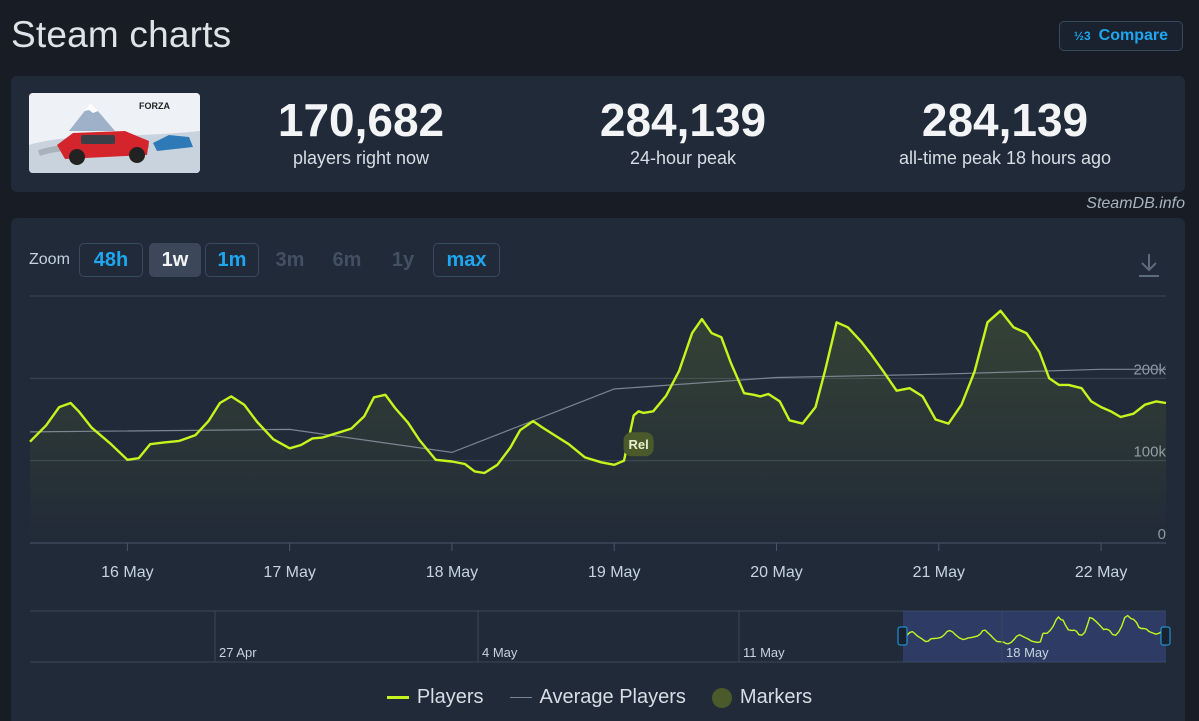  I want to click on x-tick-label: 17 May, so click(289, 572).